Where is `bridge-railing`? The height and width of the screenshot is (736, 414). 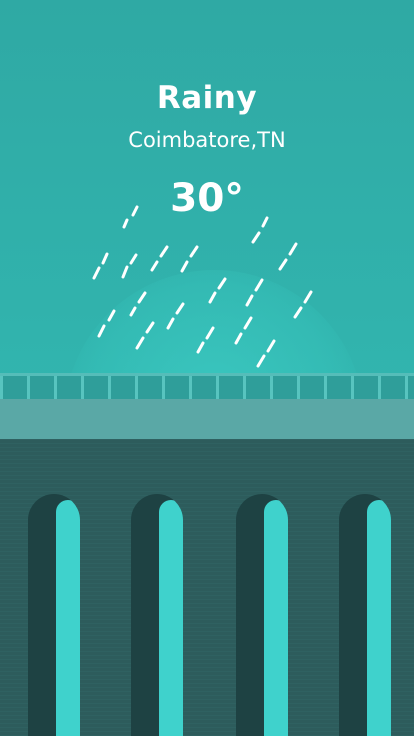
bridge-railing is located at coordinates (207, 386).